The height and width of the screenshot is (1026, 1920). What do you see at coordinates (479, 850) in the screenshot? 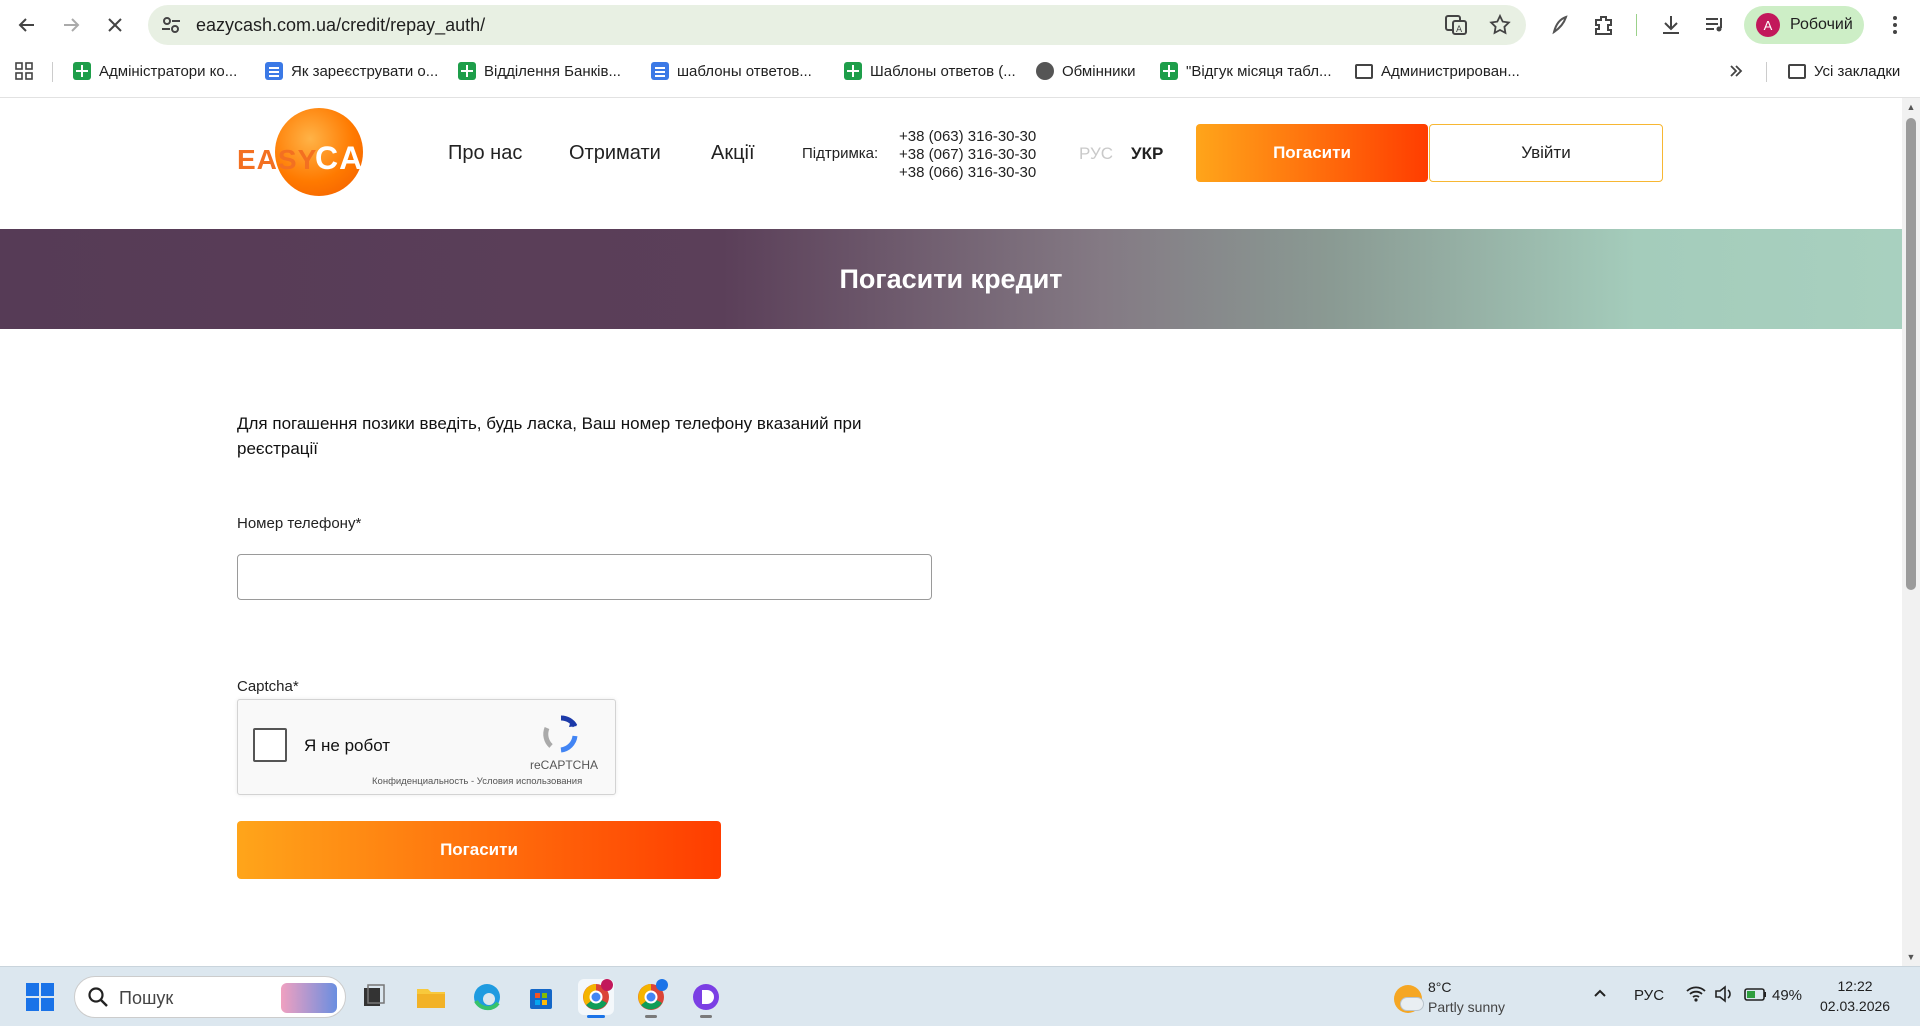
I see `submit-pay-button: Погасити` at bounding box center [479, 850].